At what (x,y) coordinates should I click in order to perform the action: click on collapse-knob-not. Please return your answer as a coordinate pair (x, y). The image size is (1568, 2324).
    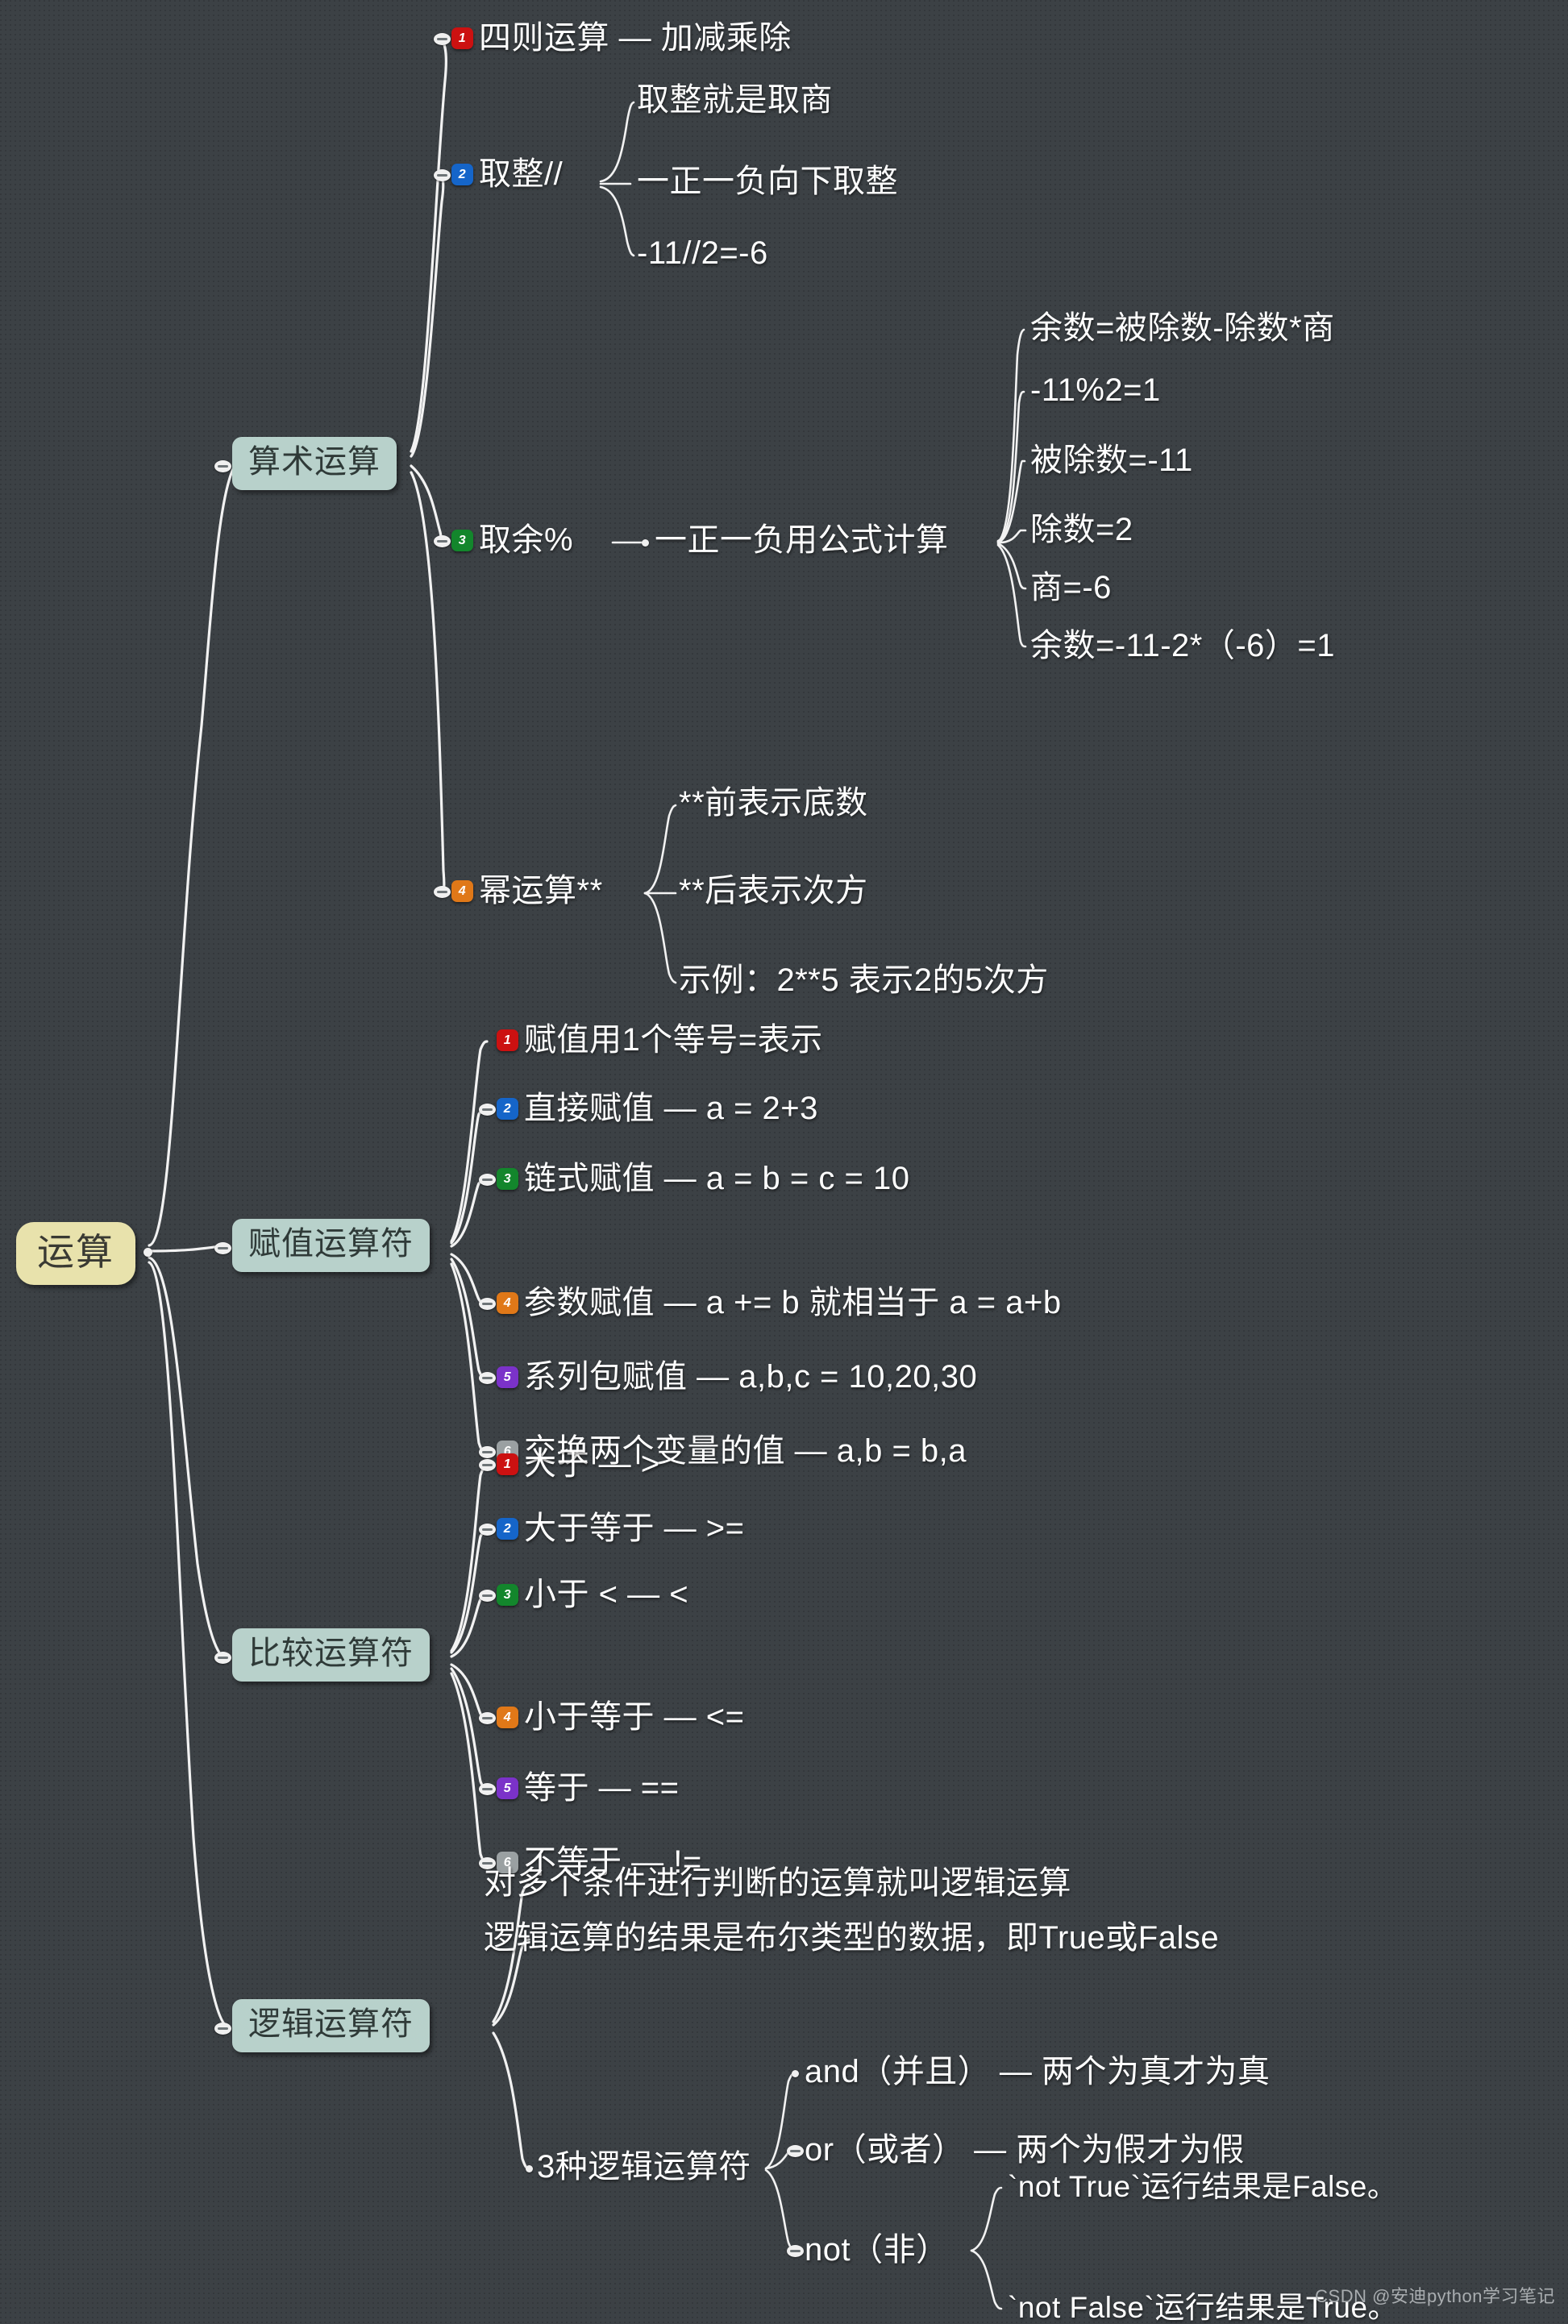
    Looking at the image, I should click on (795, 2251).